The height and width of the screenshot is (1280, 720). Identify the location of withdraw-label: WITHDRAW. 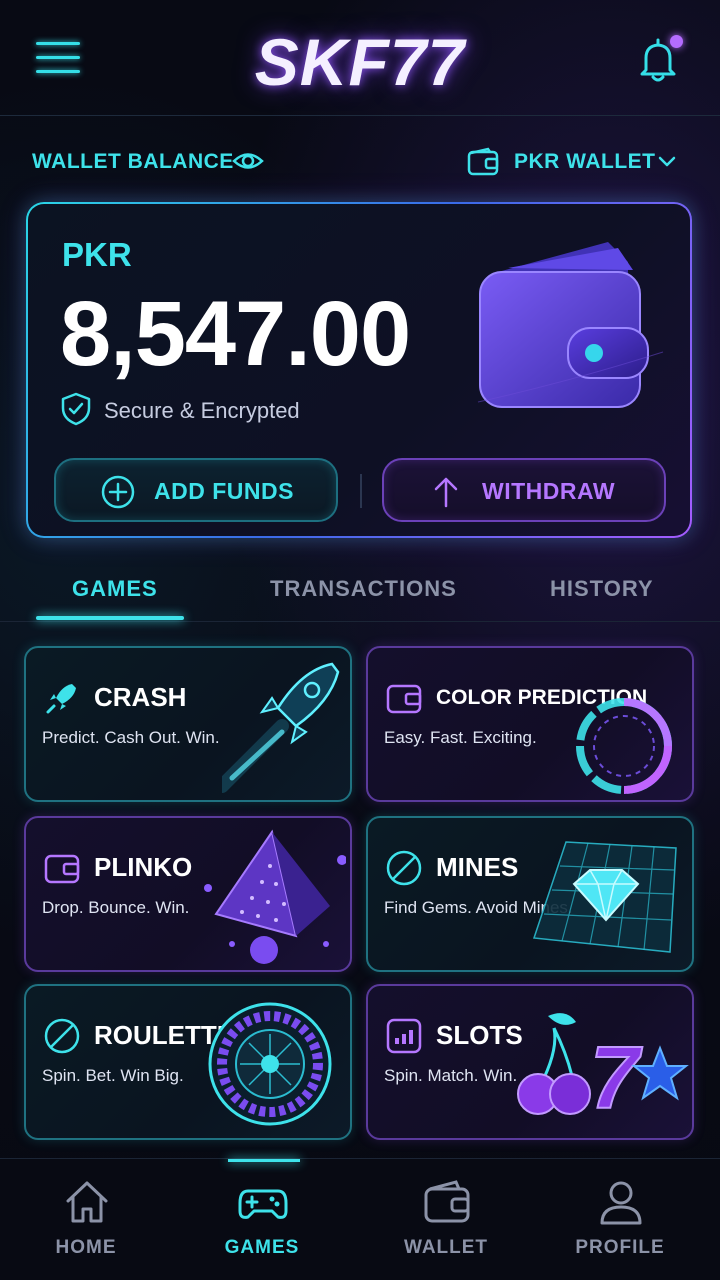
(549, 491).